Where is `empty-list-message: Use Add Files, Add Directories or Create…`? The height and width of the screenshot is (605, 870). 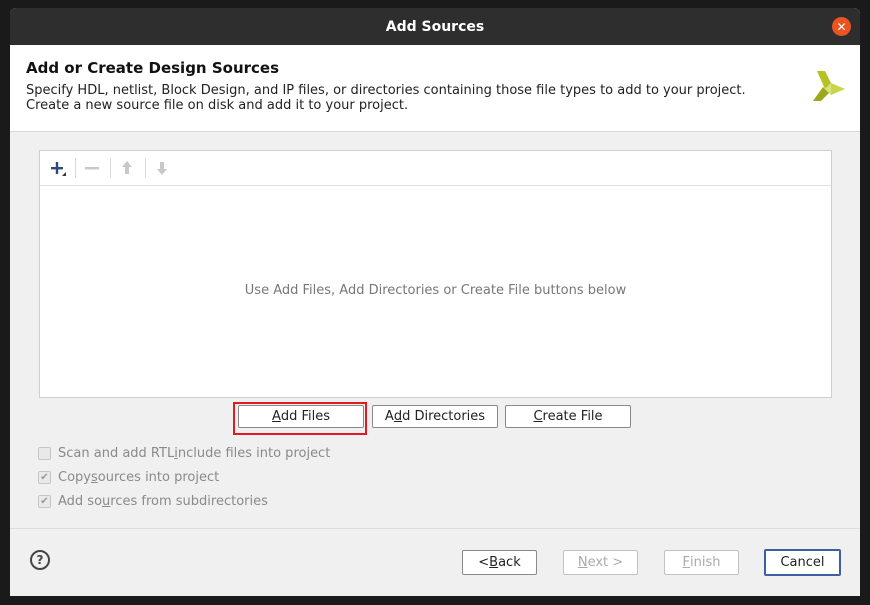
empty-list-message: Use Add Files, Add Directories or Create… is located at coordinates (435, 290).